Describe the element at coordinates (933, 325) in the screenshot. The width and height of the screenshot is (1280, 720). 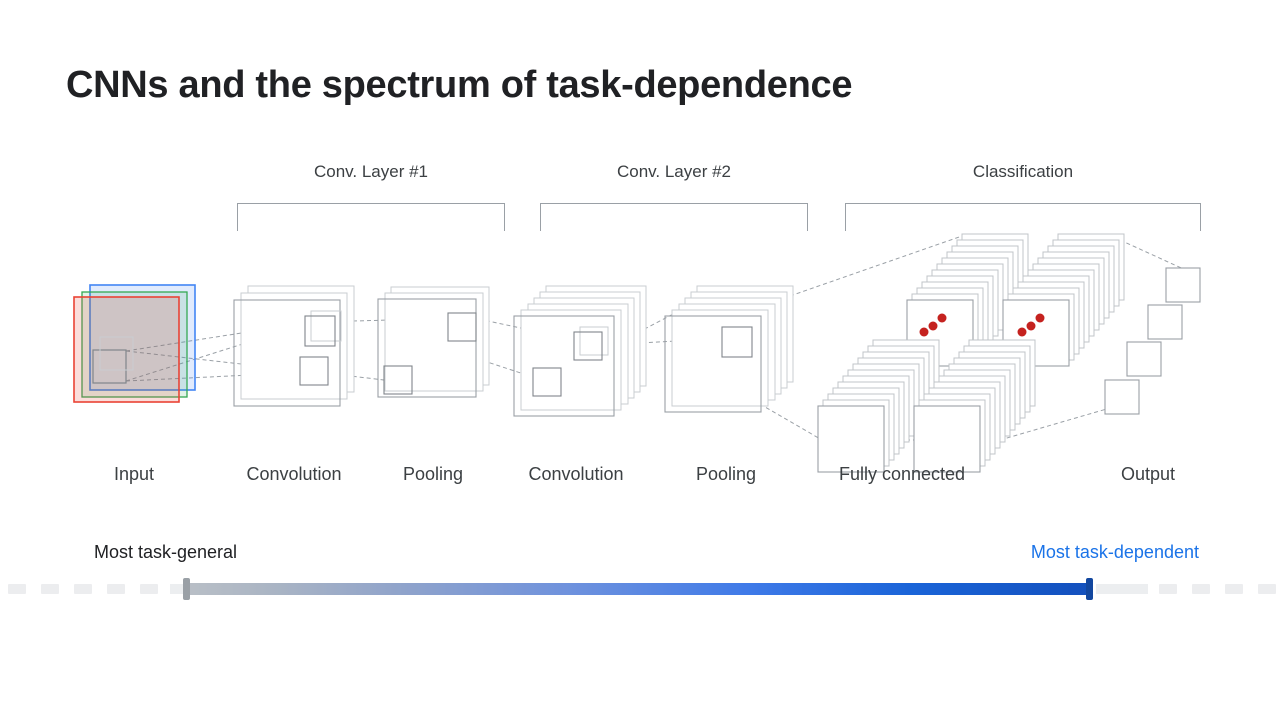
I see `fc-ellipsis-dots-left` at that location.